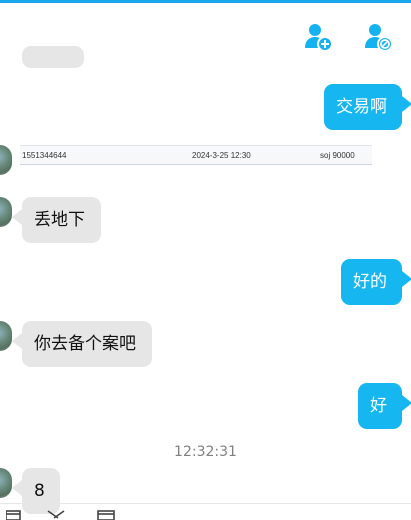 The width and height of the screenshot is (411, 520). I want to click on message-bubble-outgoing: 交易啊, so click(367, 107).